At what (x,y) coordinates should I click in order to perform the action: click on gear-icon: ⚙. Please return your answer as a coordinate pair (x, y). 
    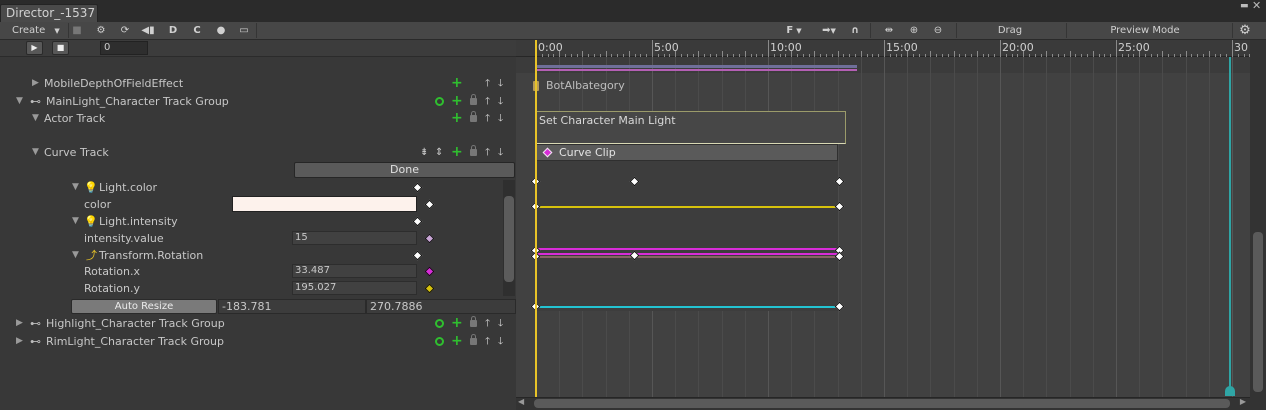
    Looking at the image, I should click on (1245, 30).